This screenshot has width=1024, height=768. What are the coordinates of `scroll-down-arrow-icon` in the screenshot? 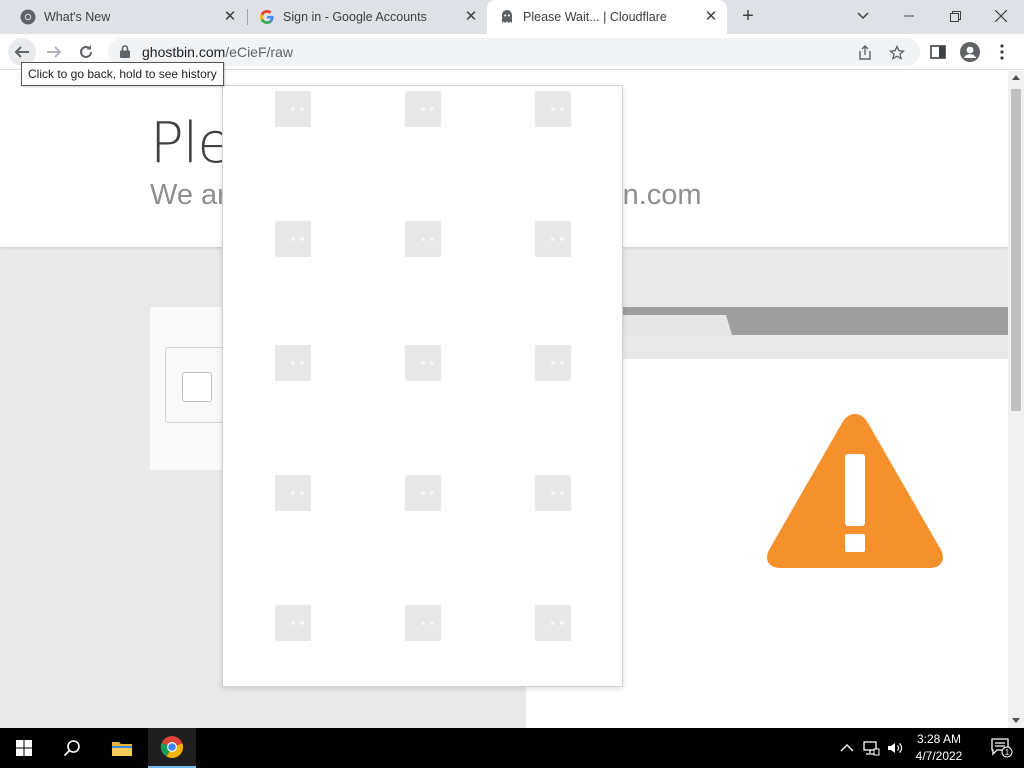 It's located at (1016, 720).